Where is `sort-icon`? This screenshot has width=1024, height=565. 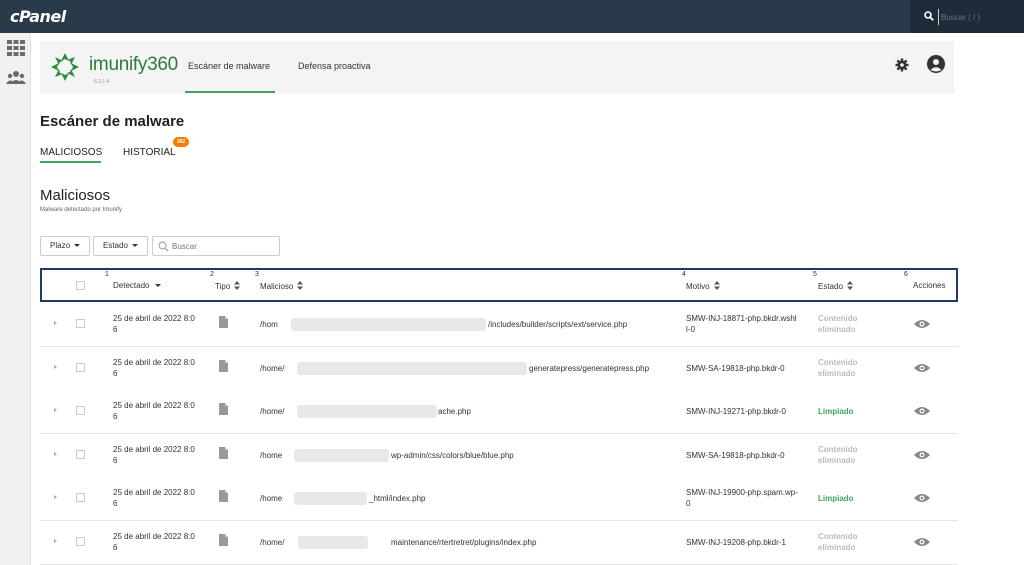 sort-icon is located at coordinates (300, 285).